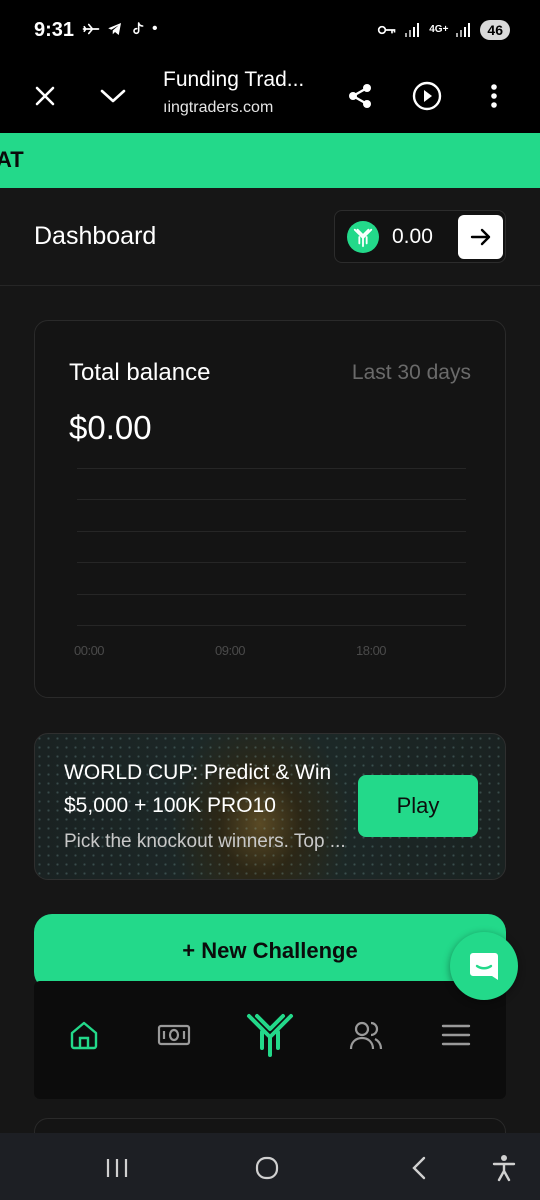  What do you see at coordinates (110, 427) in the screenshot?
I see `balance-value: $0.00` at bounding box center [110, 427].